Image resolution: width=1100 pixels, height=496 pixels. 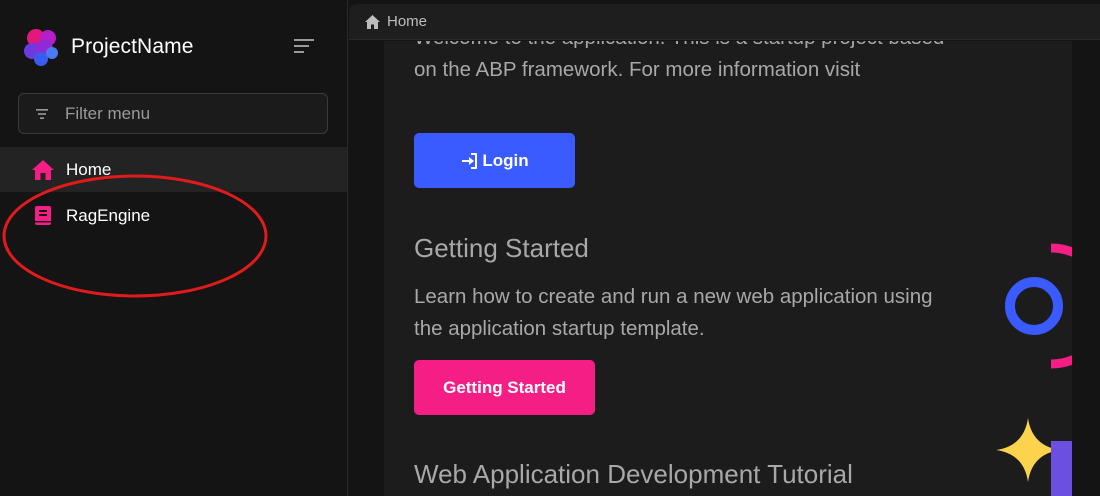 What do you see at coordinates (42, 113) in the screenshot?
I see `filter-icon` at bounding box center [42, 113].